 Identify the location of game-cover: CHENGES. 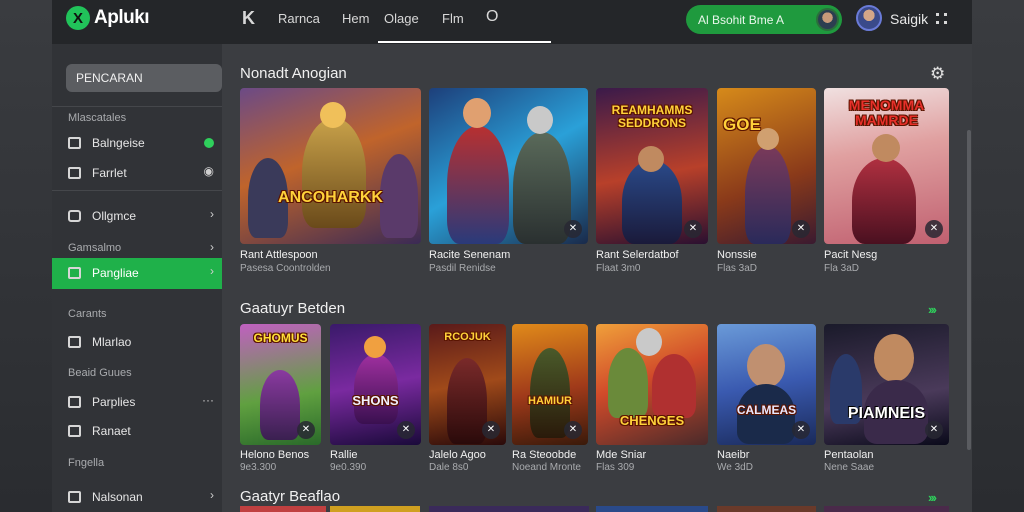
(652, 384).